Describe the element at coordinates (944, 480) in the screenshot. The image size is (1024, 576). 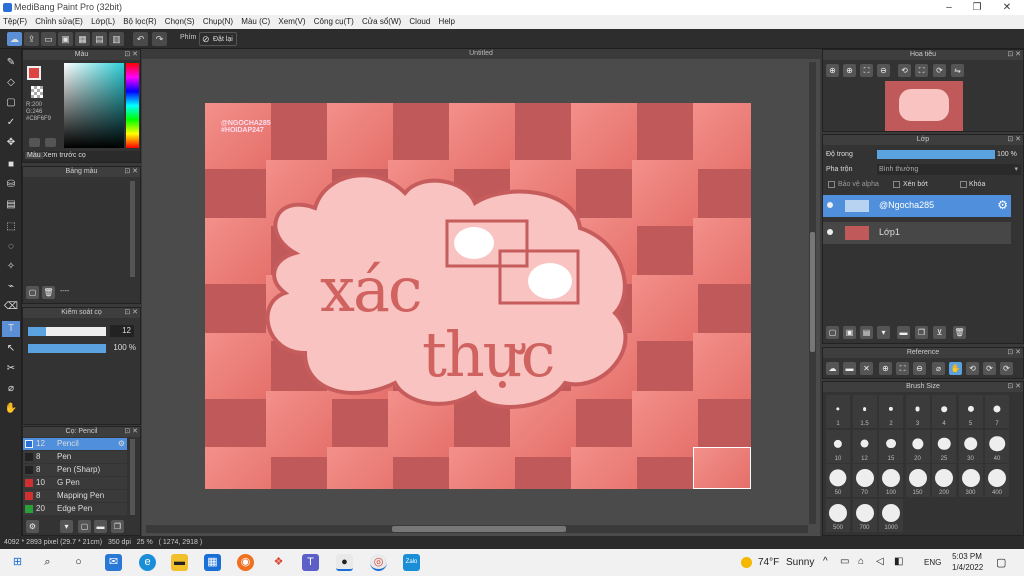
I see `brush-size-cell: 200` at that location.